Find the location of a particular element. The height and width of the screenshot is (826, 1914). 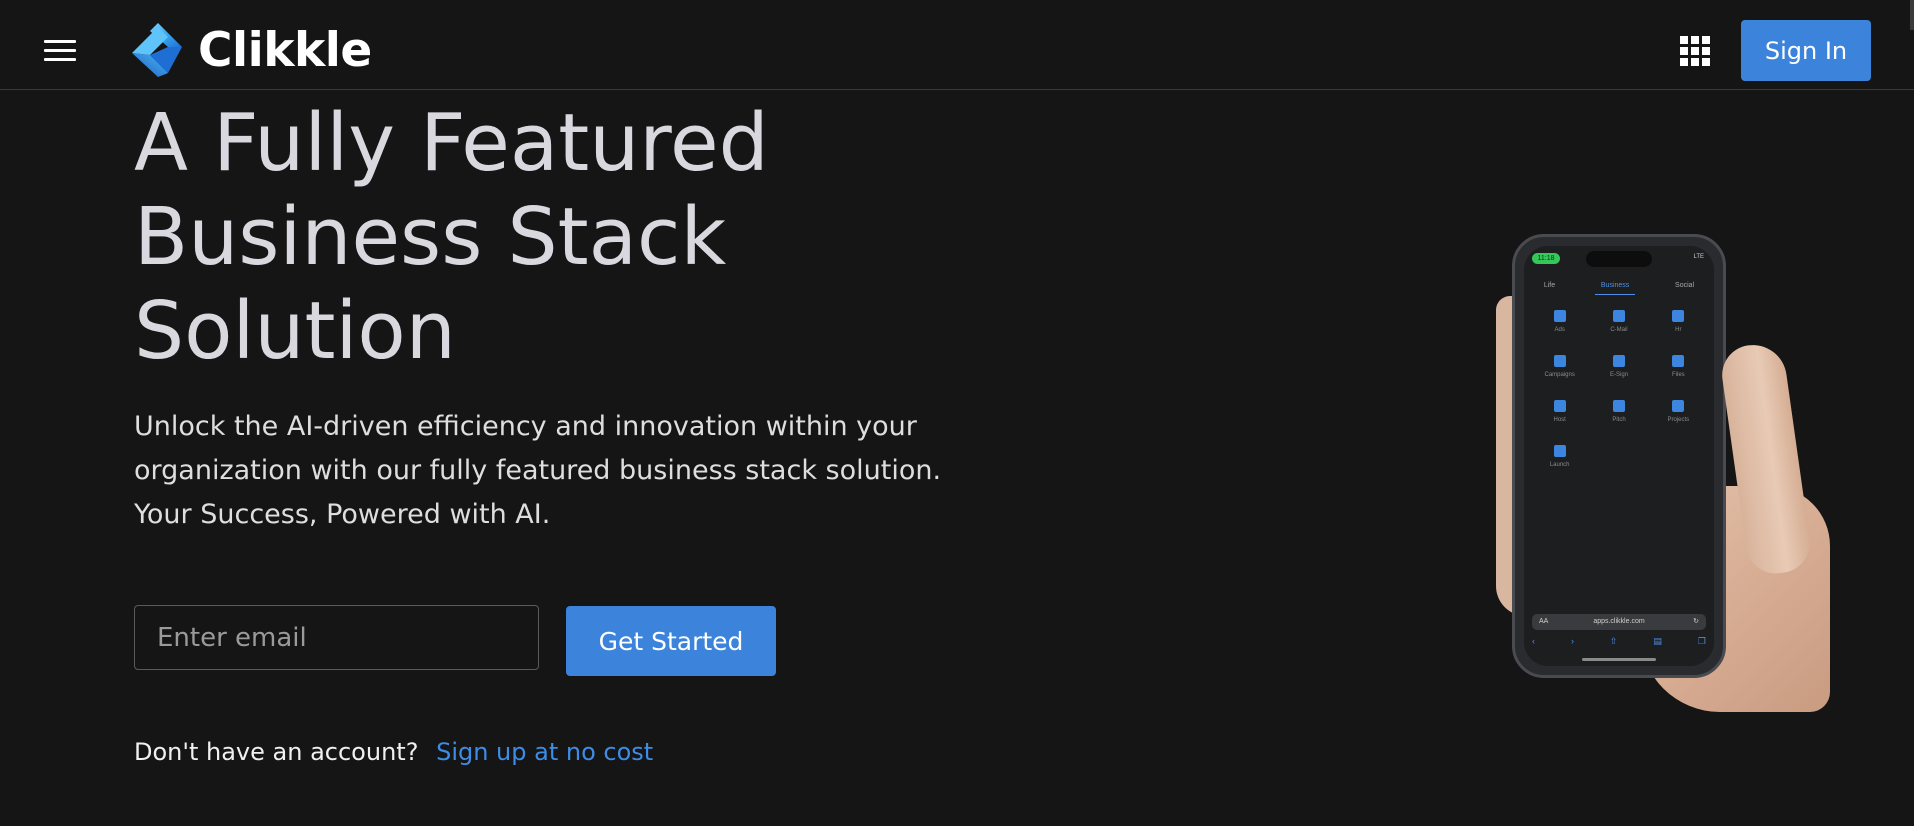

phone-tab-active: Business is located at coordinates (1615, 288).